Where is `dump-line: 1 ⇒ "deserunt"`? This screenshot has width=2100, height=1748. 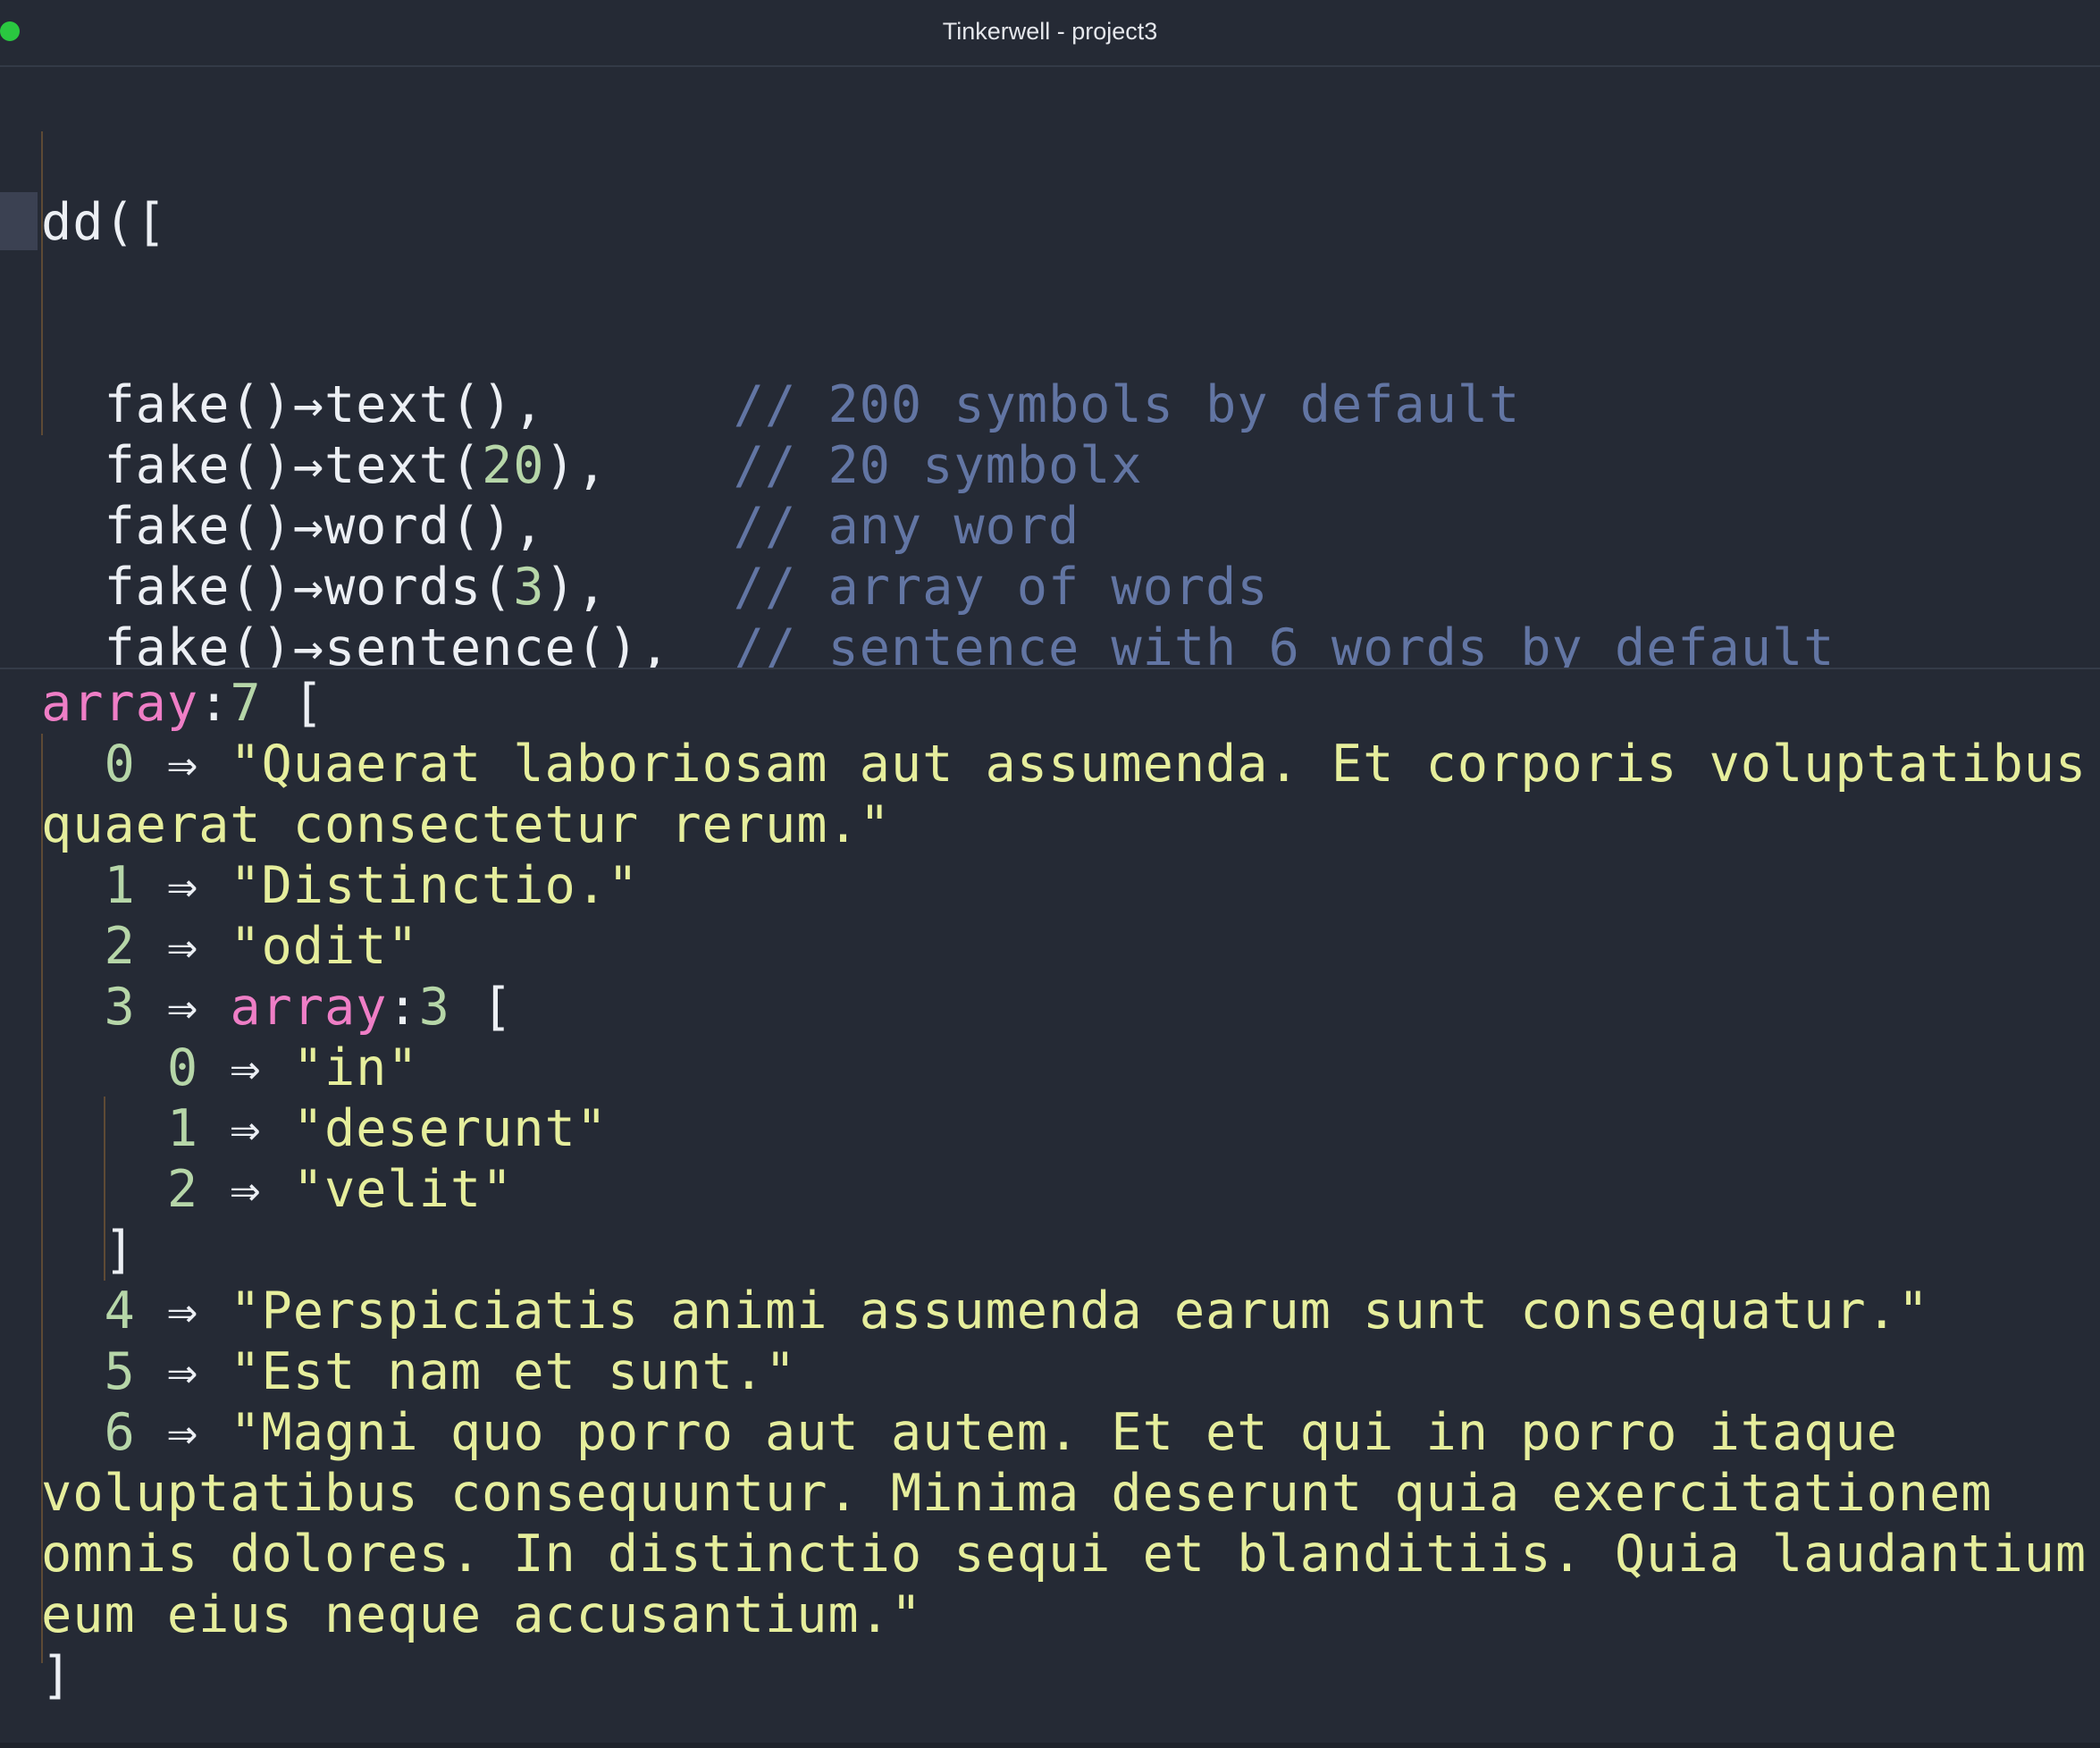
dump-line: 1 ⇒ "deserunt" is located at coordinates (1064, 1129).